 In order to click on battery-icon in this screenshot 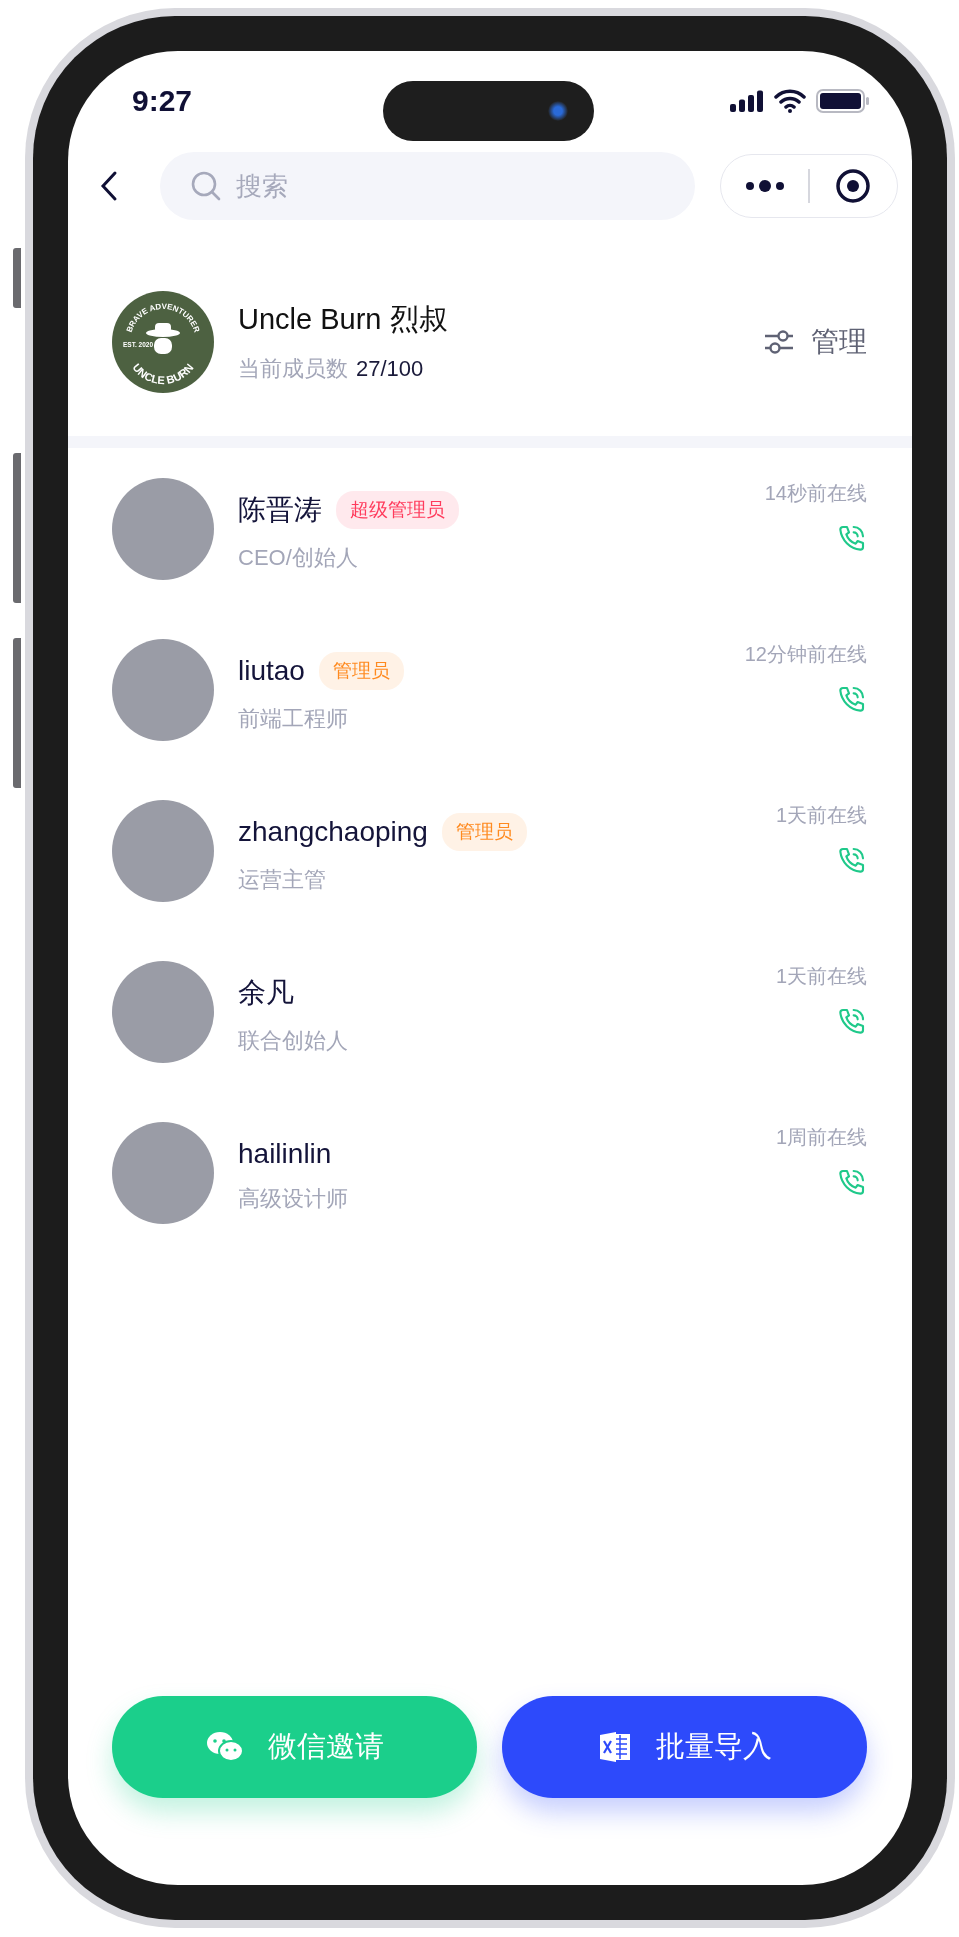, I will do `click(843, 101)`.